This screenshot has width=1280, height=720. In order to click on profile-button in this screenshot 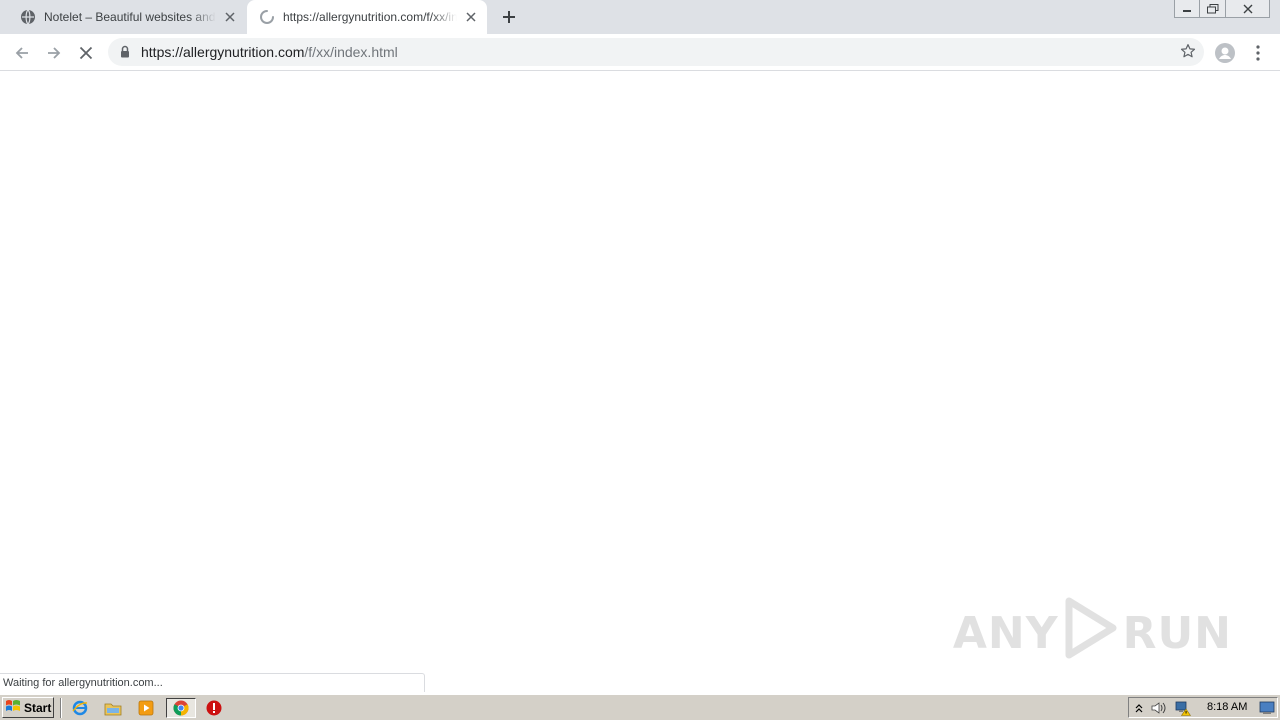, I will do `click(1225, 53)`.